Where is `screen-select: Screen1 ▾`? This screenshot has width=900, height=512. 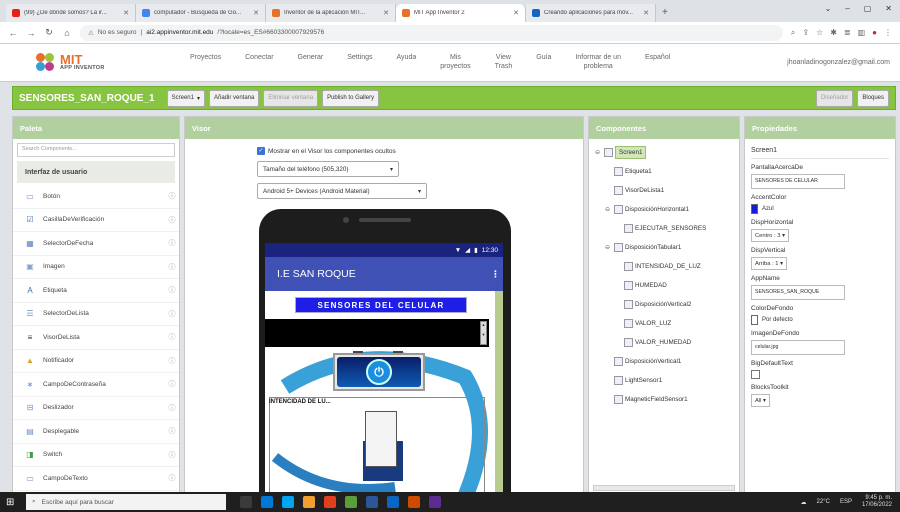 screen-select: Screen1 ▾ is located at coordinates (185, 98).